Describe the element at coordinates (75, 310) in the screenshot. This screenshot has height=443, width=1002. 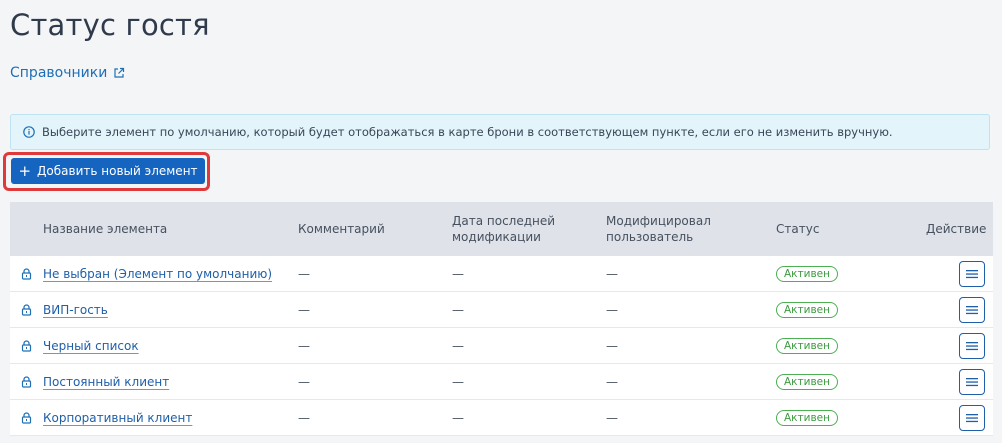
I see `element-name-link: ВИП-гость` at that location.